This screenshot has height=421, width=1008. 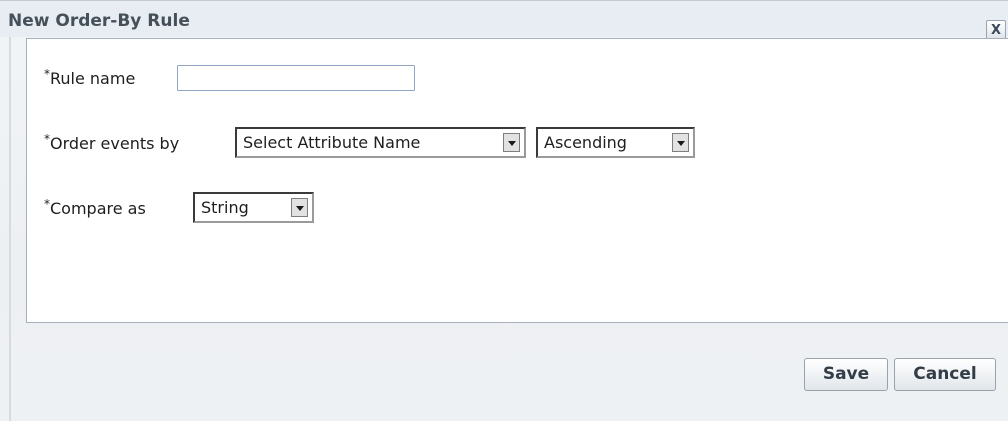 I want to click on attribute-name-select-value: Select Attribute Name, so click(x=332, y=142).